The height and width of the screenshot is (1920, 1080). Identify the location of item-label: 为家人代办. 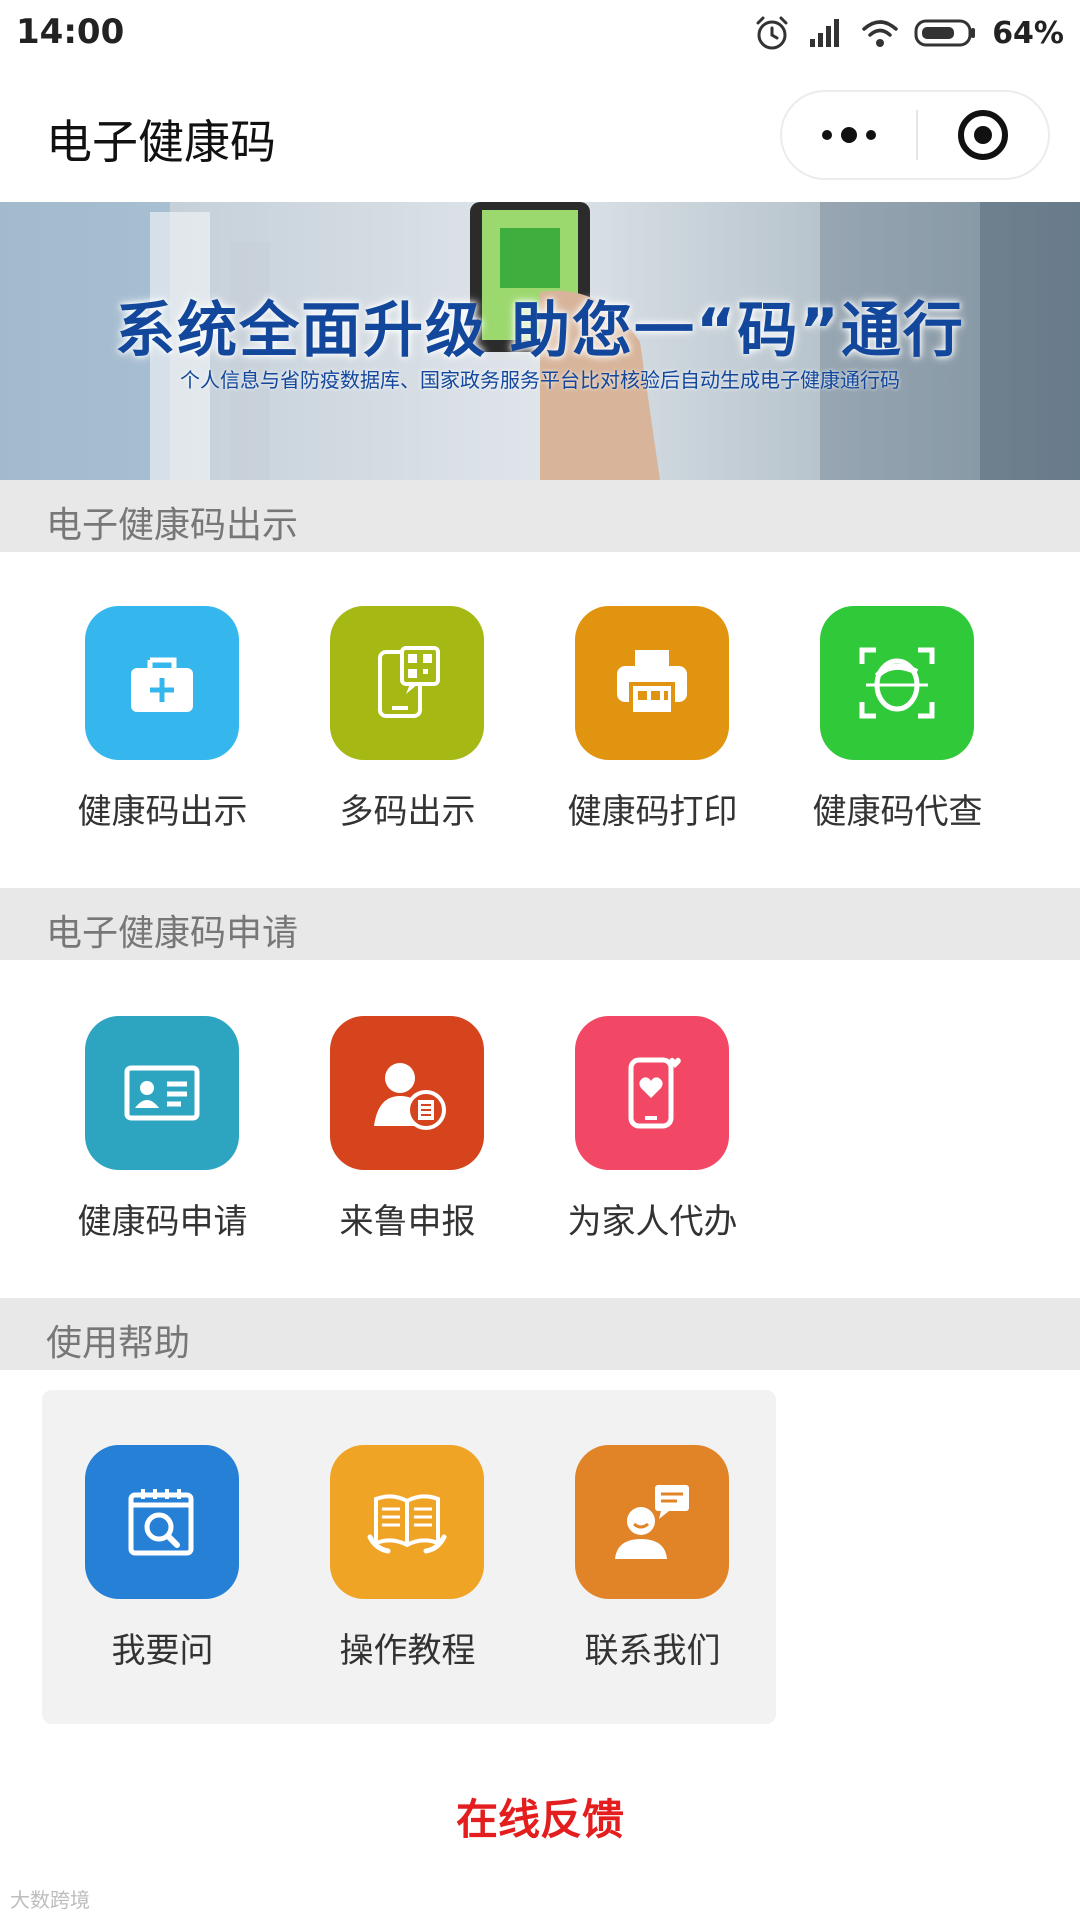
(652, 1222).